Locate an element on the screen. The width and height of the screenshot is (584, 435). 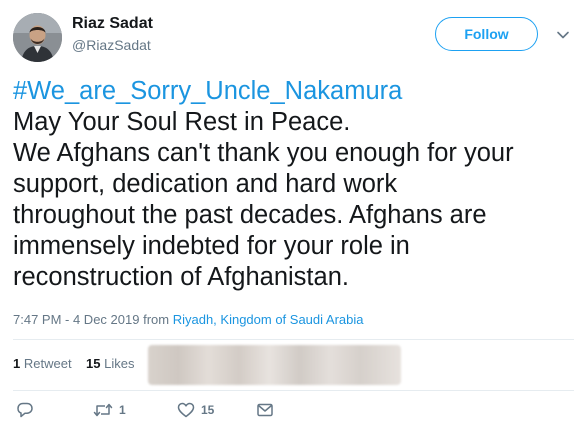
envelope-icon is located at coordinates (265, 410).